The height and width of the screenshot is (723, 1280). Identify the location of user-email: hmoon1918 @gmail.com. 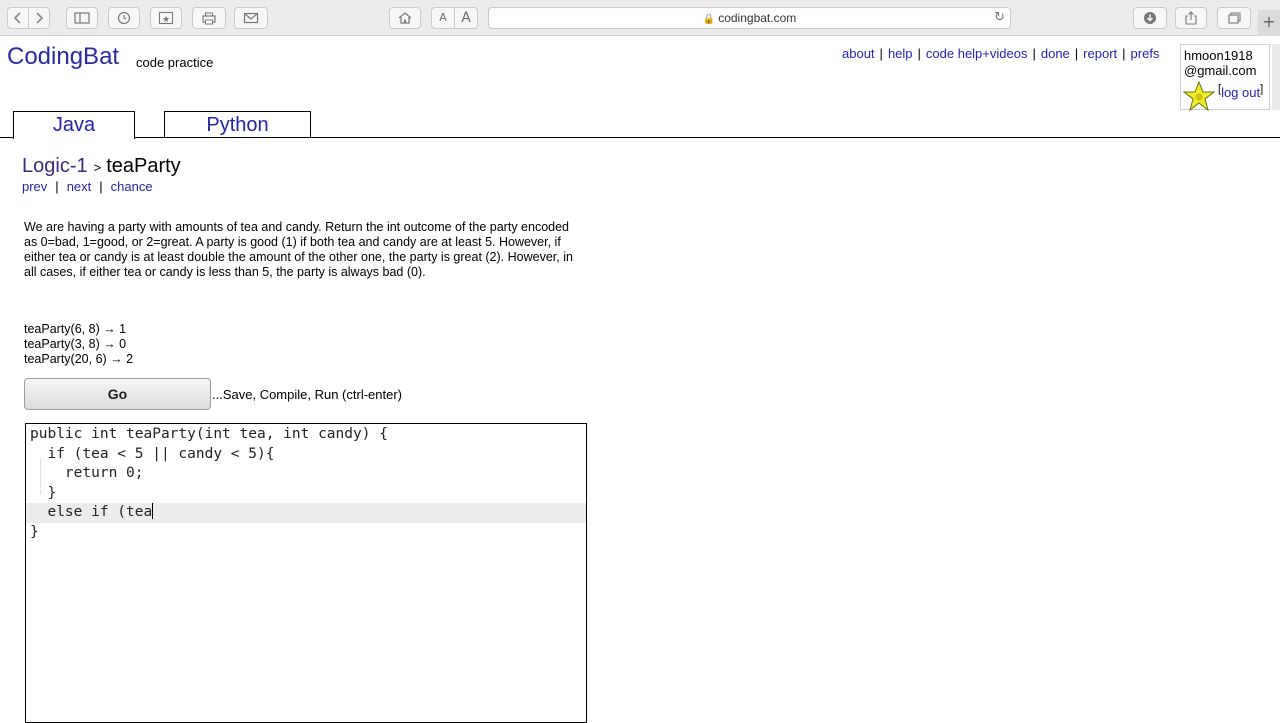
(1220, 63).